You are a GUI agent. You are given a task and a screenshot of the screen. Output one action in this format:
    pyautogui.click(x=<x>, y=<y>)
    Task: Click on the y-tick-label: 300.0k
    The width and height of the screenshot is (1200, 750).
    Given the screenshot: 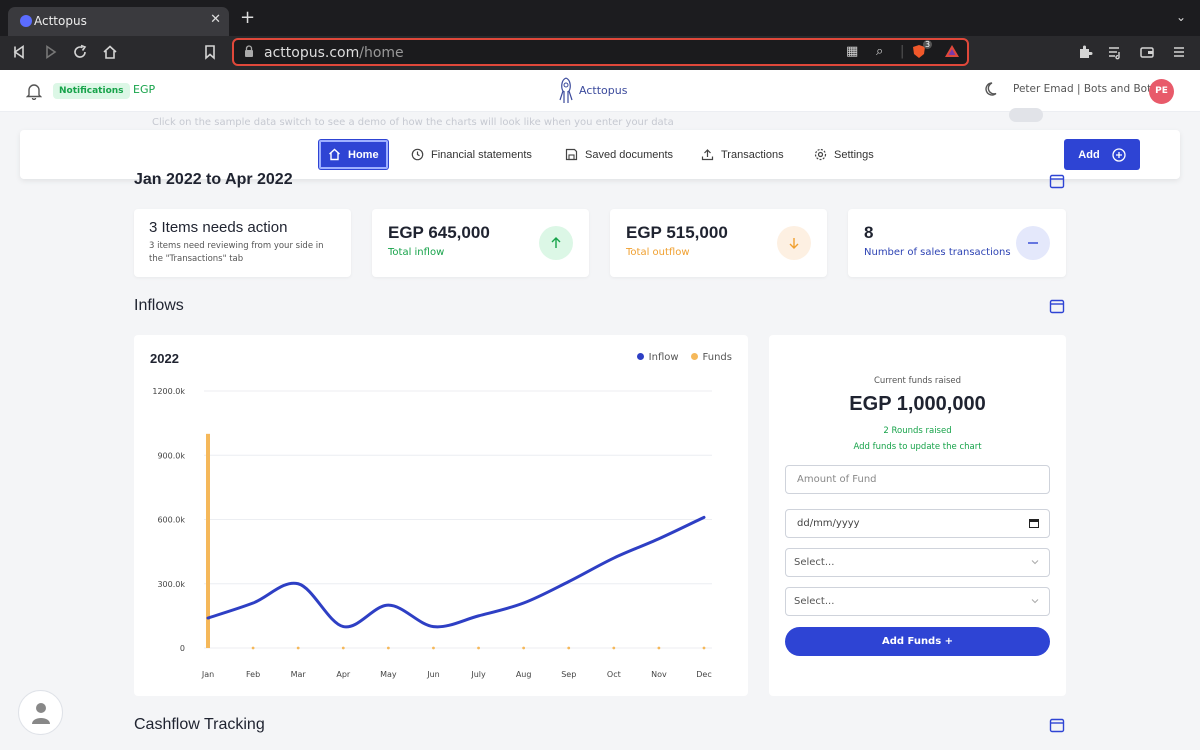 What is the action you would take?
    pyautogui.click(x=171, y=584)
    